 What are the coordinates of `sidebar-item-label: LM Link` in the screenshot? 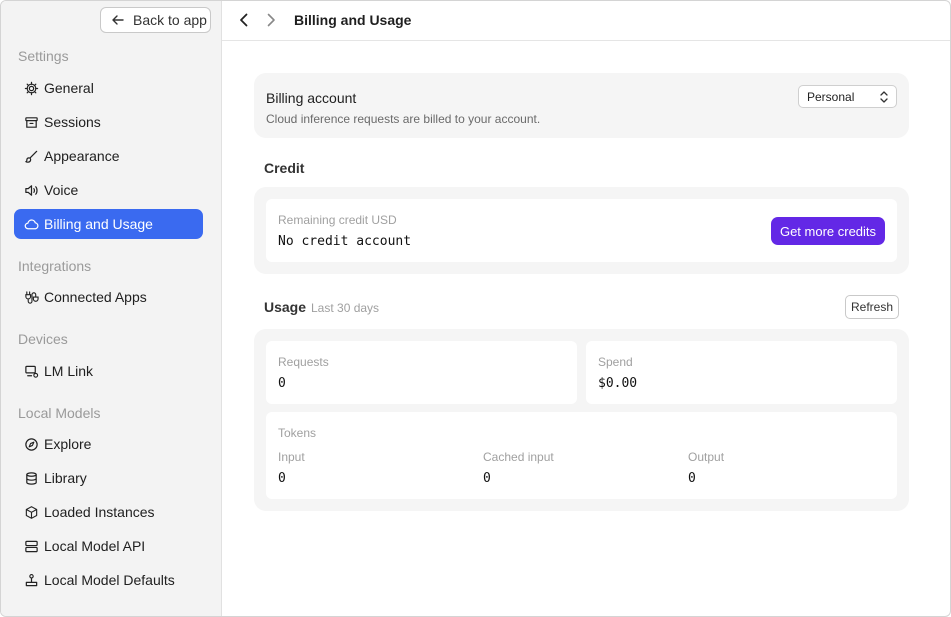 It's located at (69, 371).